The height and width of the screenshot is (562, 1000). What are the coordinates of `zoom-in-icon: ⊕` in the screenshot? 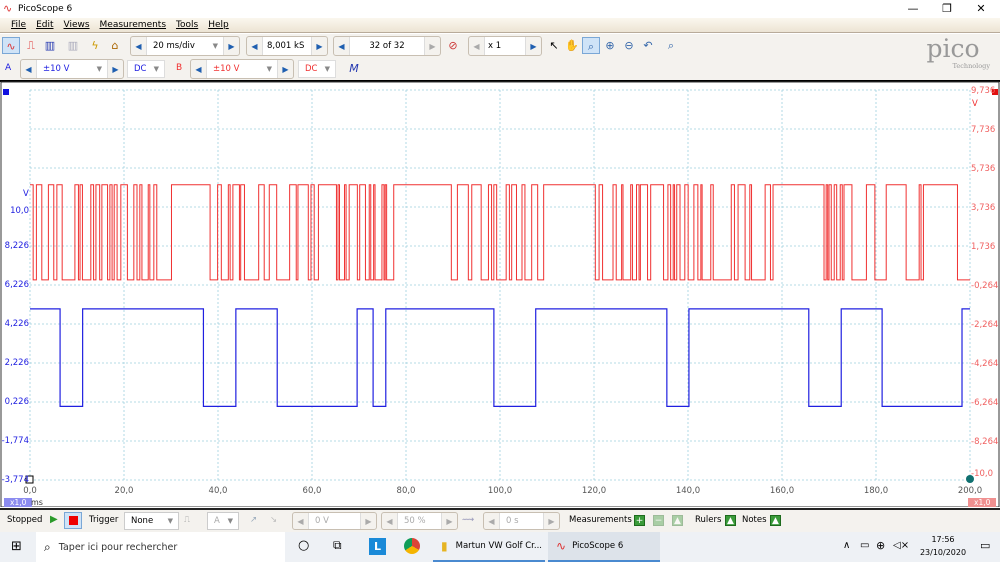 It's located at (610, 45).